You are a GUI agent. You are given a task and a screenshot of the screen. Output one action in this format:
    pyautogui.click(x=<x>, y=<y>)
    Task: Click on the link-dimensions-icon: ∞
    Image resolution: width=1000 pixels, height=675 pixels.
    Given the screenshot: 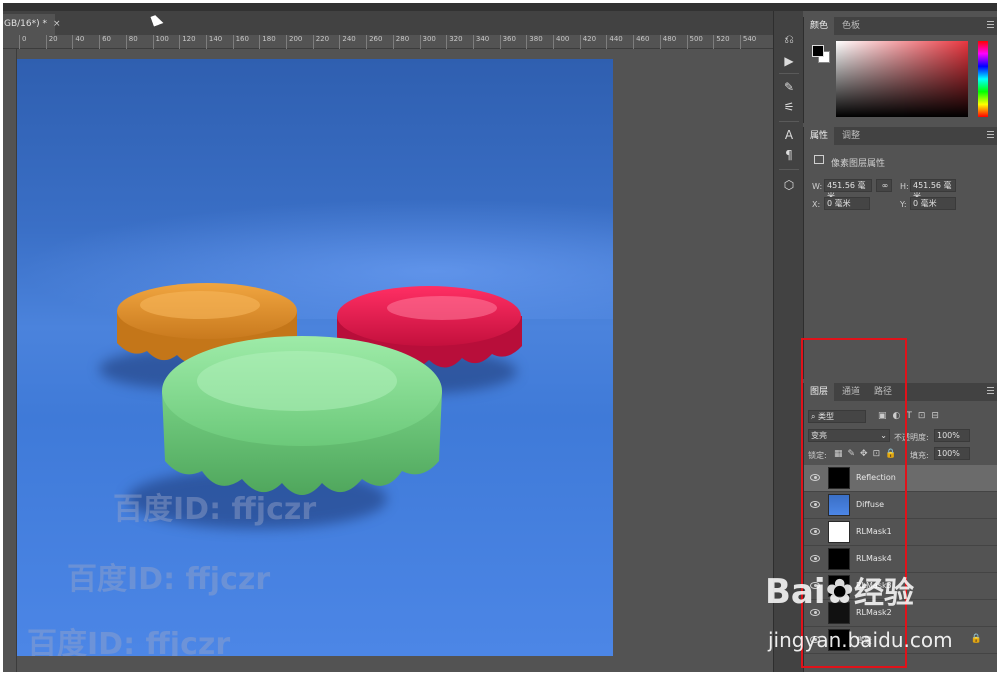 What is the action you would take?
    pyautogui.click(x=884, y=185)
    